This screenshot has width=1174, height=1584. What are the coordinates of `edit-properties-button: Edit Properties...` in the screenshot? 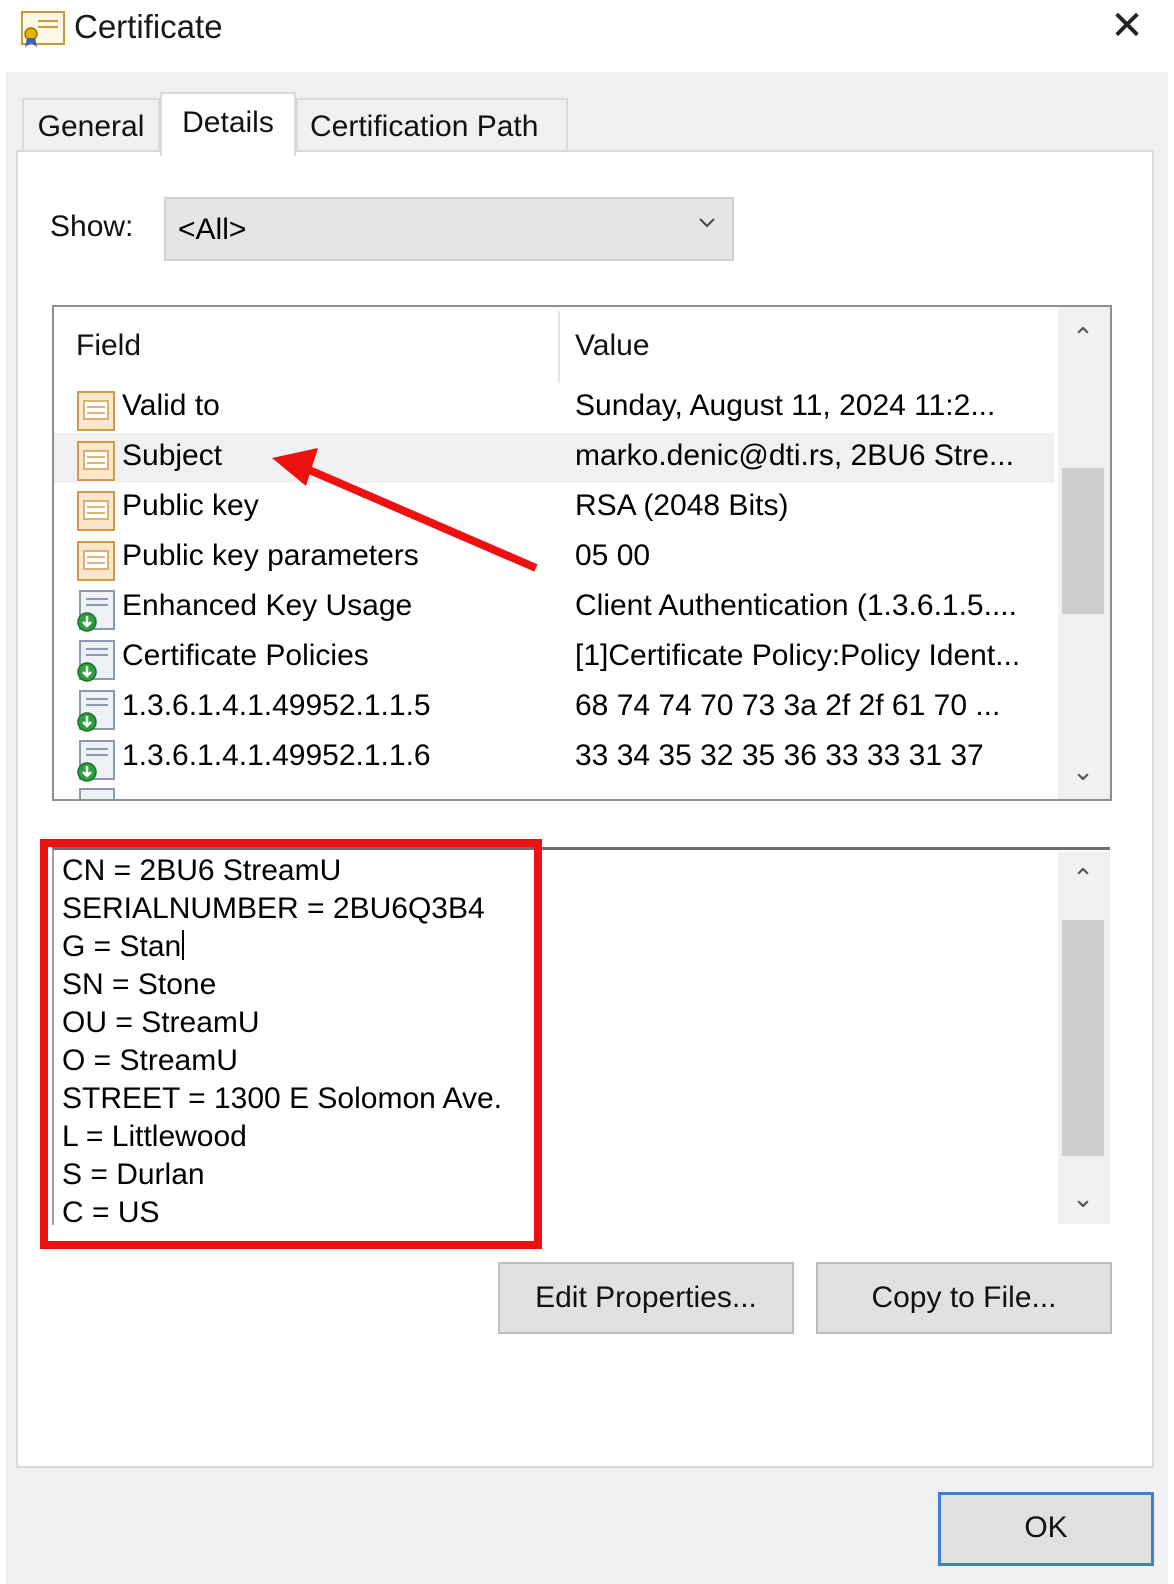 It's located at (646, 1298).